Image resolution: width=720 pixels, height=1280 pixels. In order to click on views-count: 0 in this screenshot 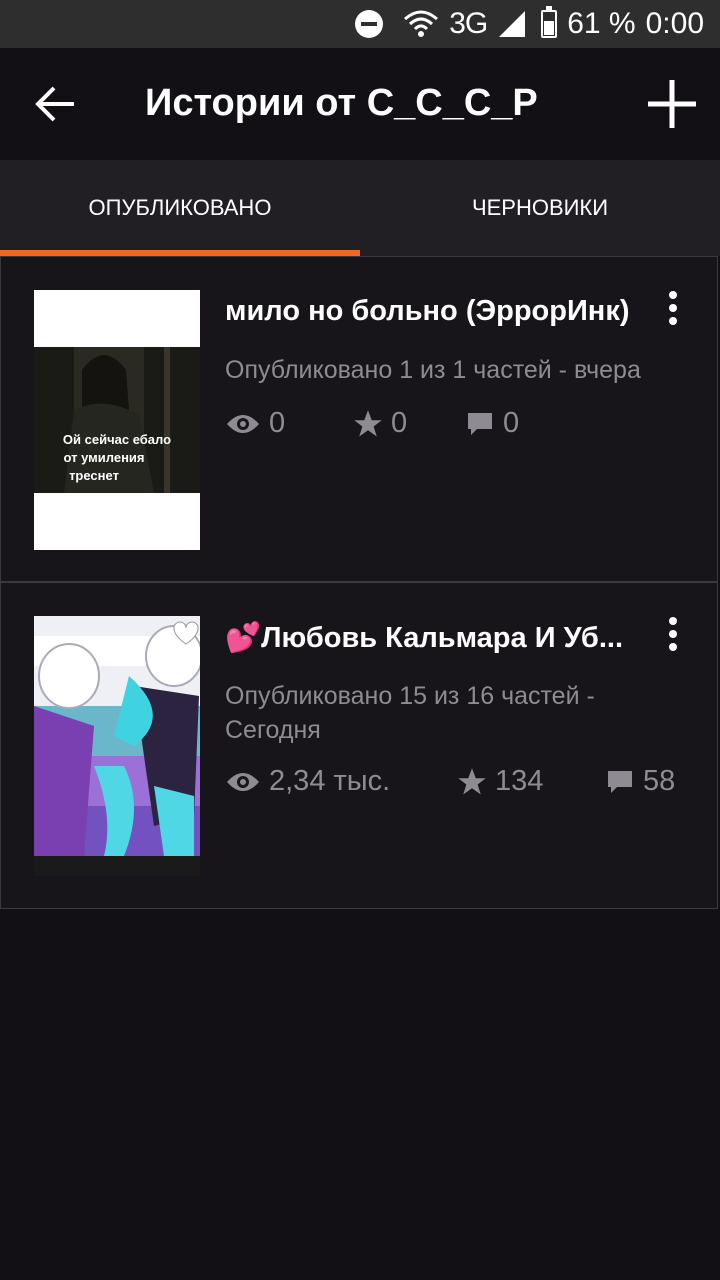, I will do `click(277, 423)`.